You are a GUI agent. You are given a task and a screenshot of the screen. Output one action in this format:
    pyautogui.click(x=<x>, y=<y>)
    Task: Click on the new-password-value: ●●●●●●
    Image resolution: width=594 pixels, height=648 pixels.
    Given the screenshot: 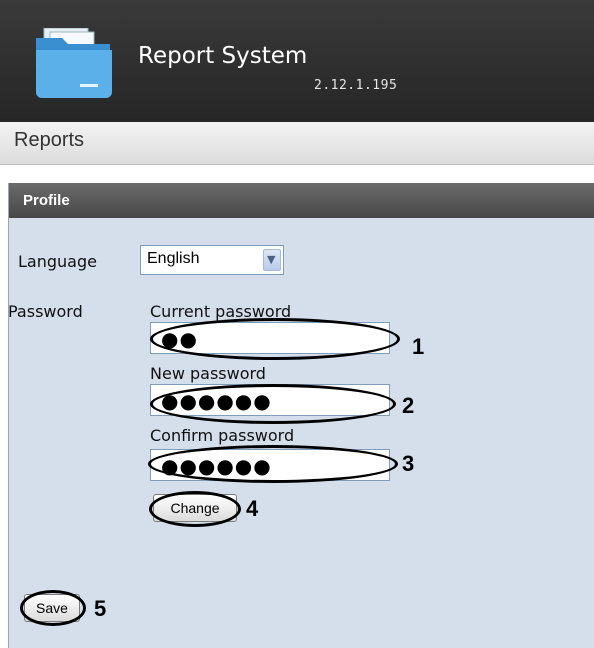 What is the action you would take?
    pyautogui.click(x=216, y=401)
    